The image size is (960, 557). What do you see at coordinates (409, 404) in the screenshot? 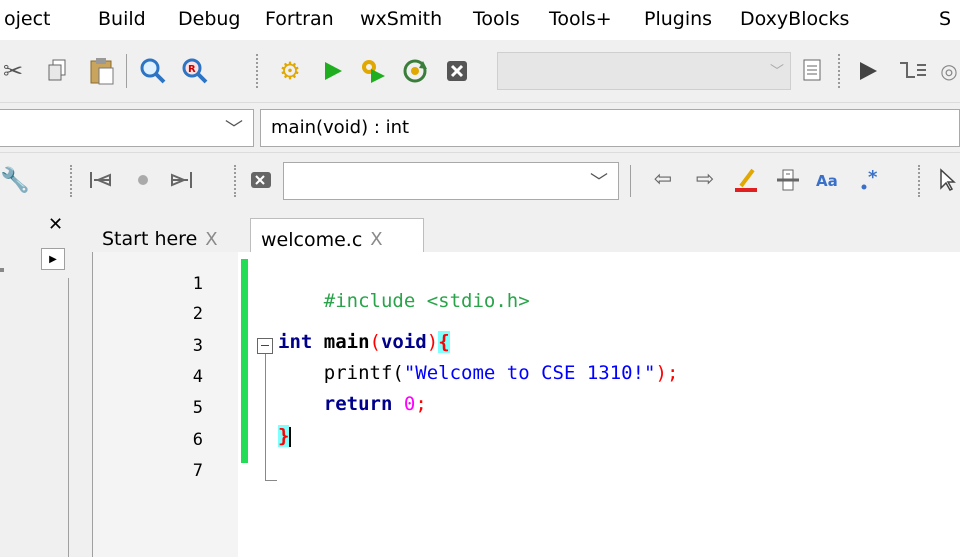
I see `code-number: 0` at bounding box center [409, 404].